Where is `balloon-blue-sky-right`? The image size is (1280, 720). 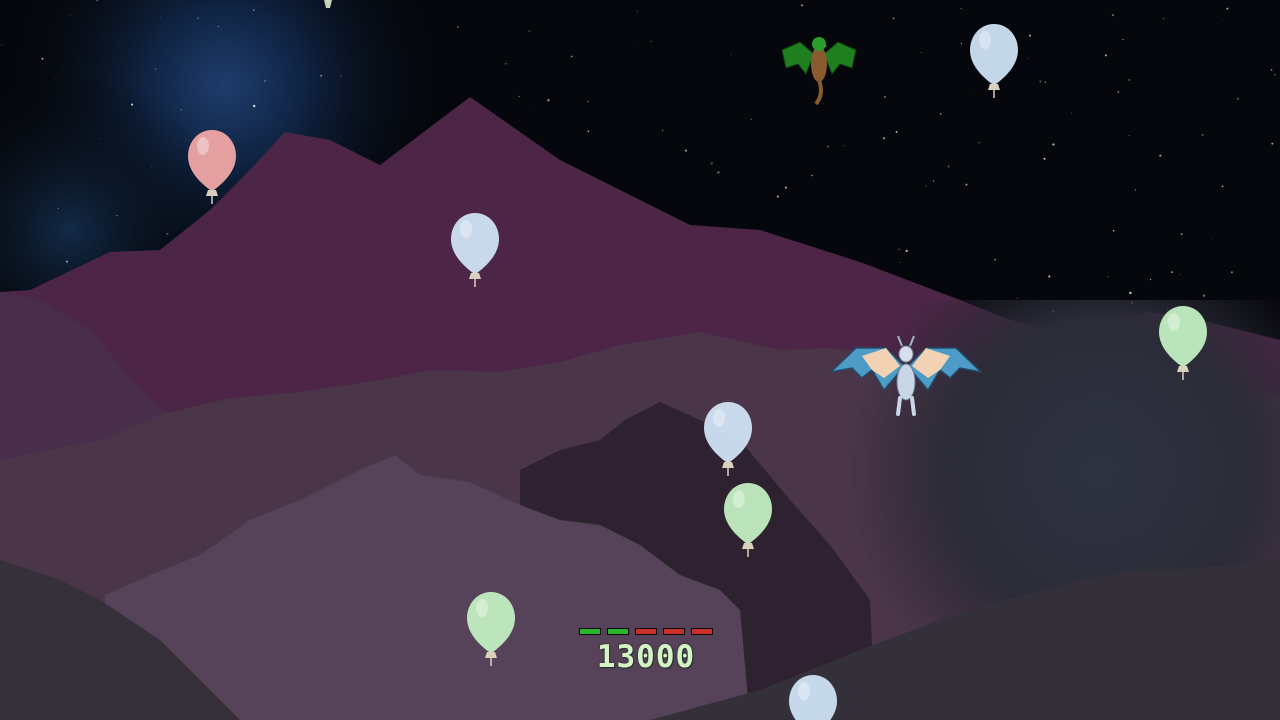
balloon-blue-sky-right is located at coordinates (994, 60).